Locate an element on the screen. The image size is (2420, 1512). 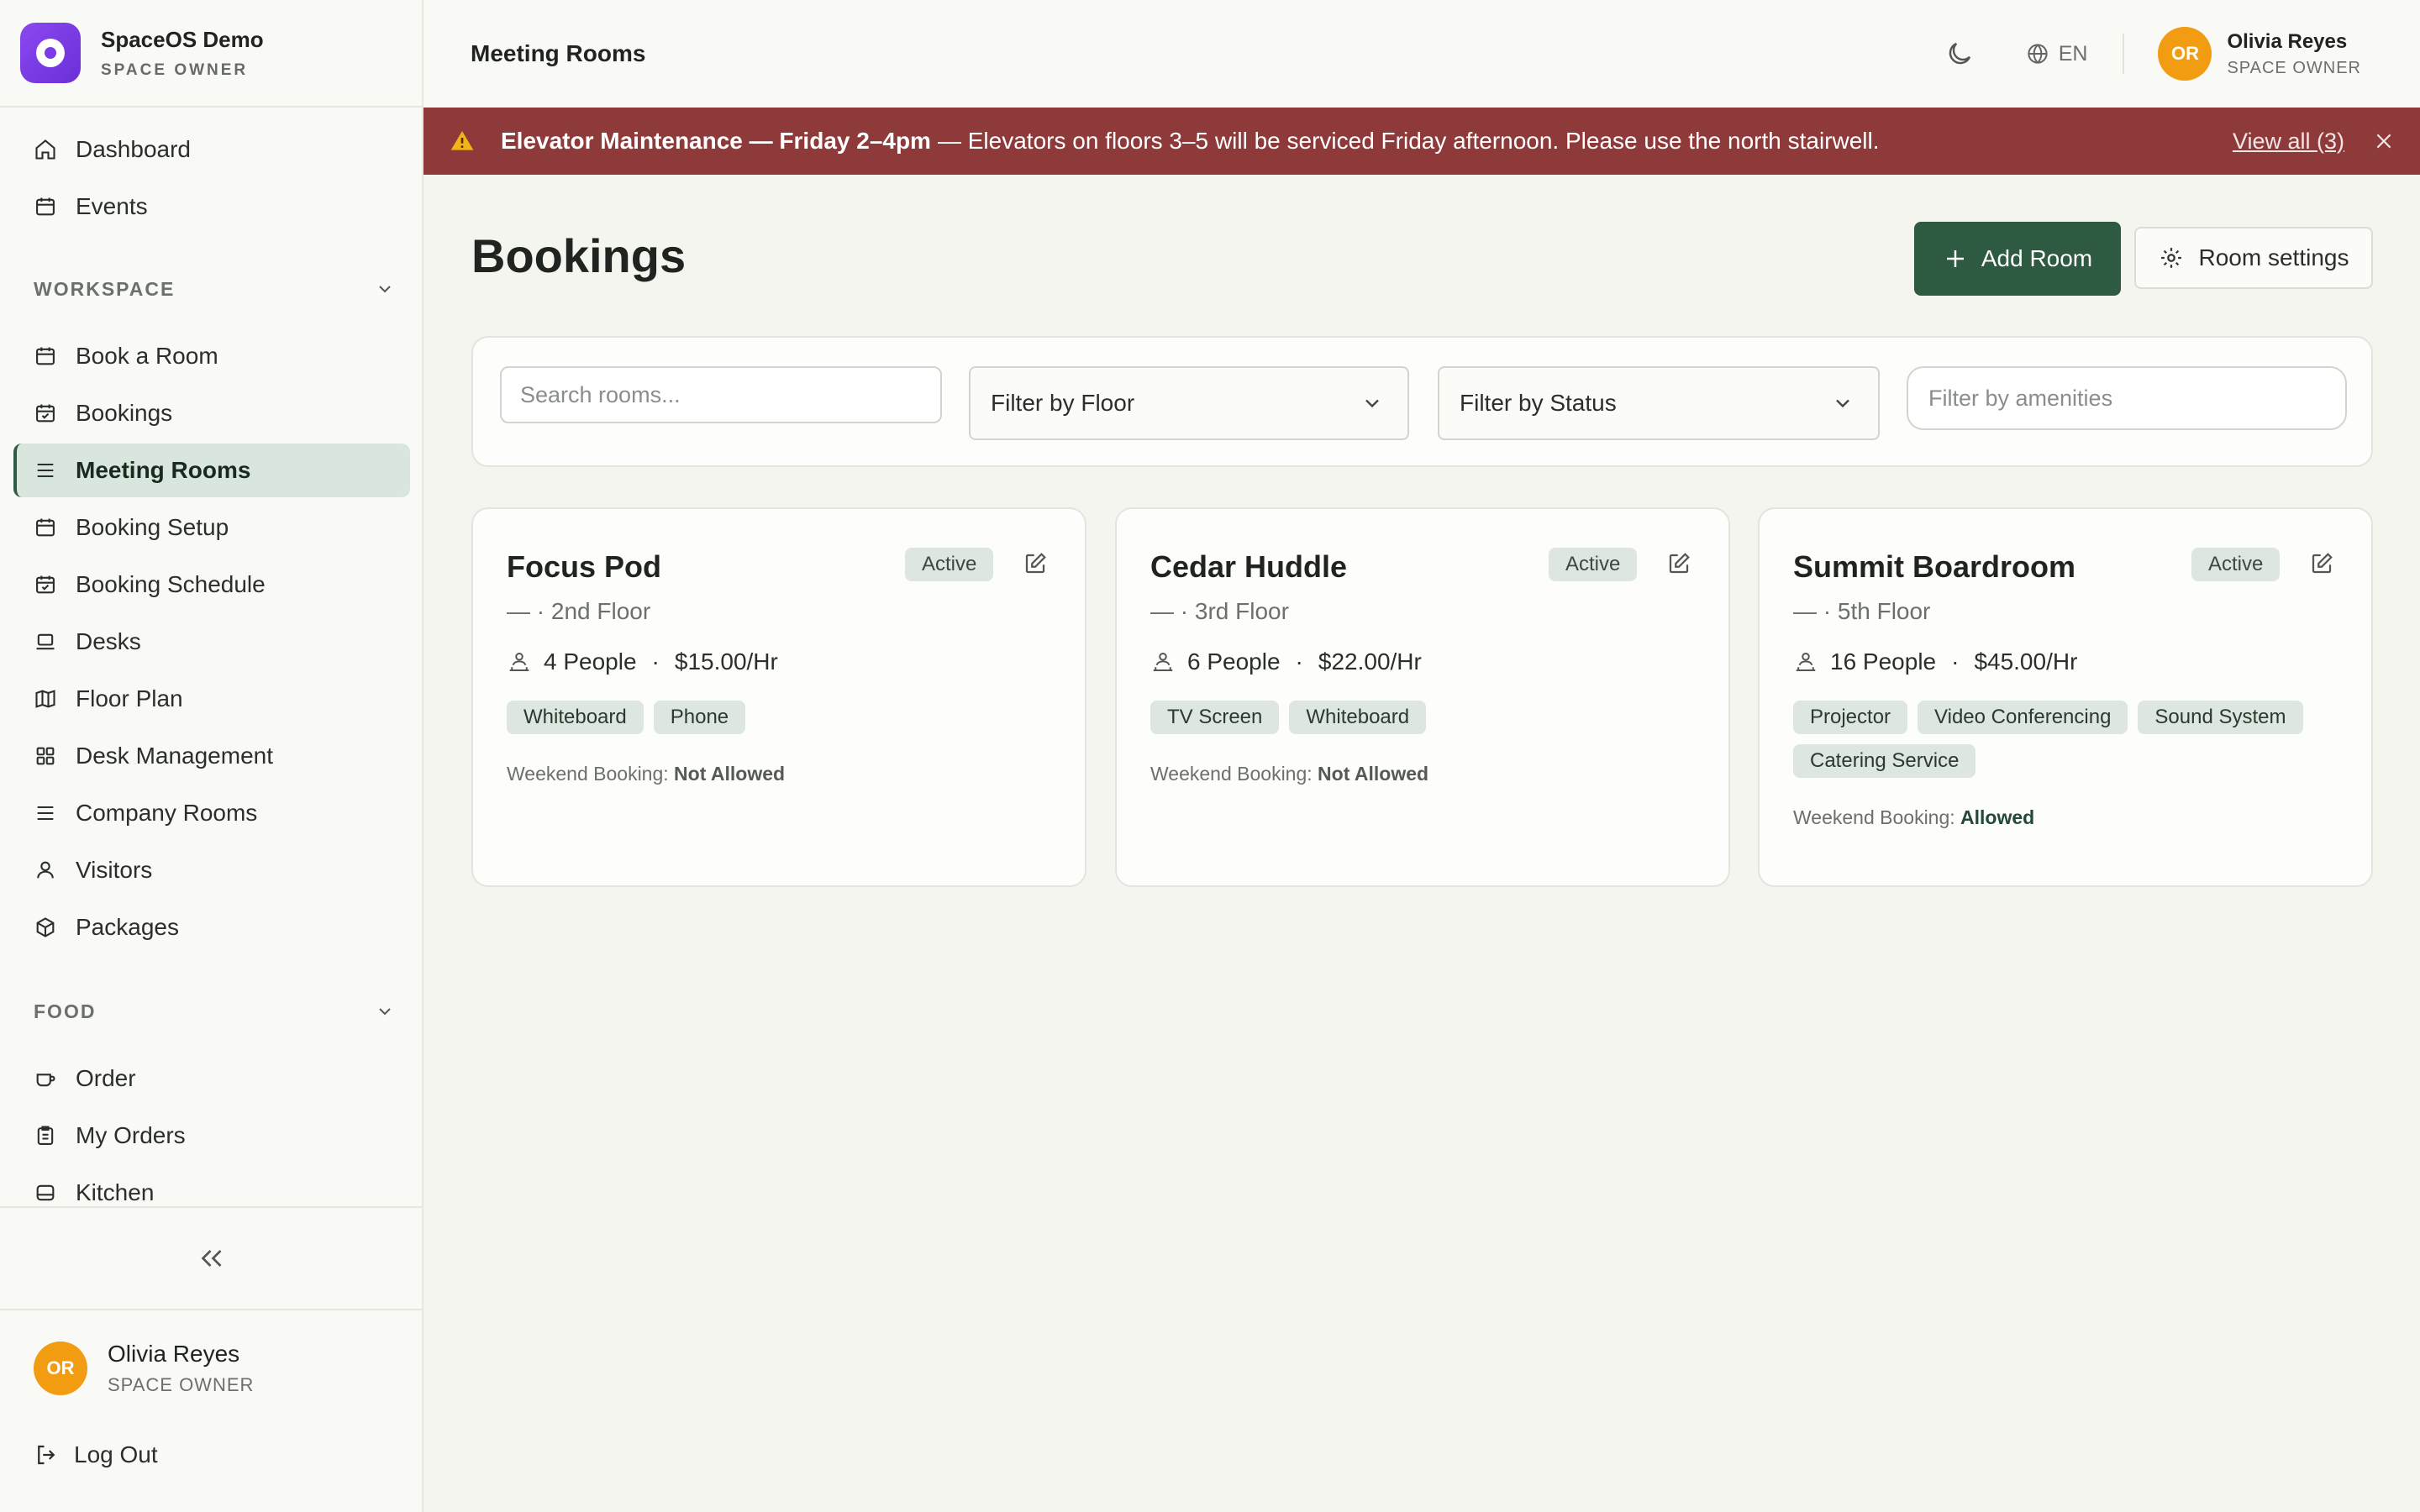
sidebar-item-dashboard: Dashboard is located at coordinates (211, 149).